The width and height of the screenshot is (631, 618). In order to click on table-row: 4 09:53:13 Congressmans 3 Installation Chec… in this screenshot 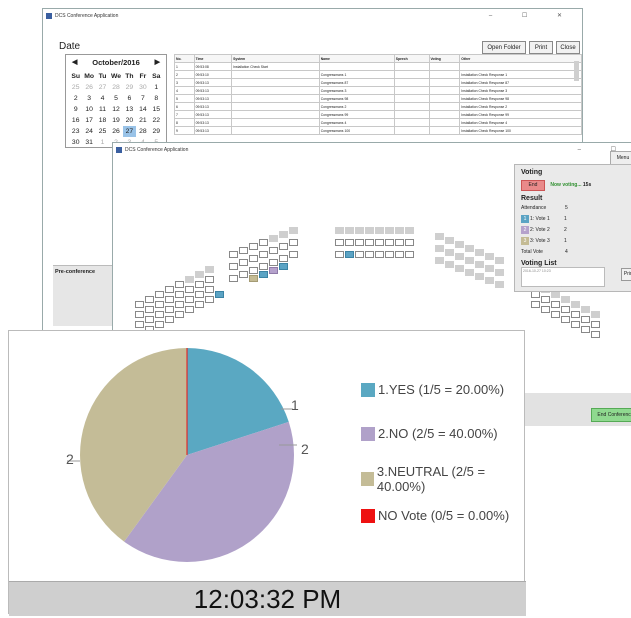, I will do `click(378, 90)`.